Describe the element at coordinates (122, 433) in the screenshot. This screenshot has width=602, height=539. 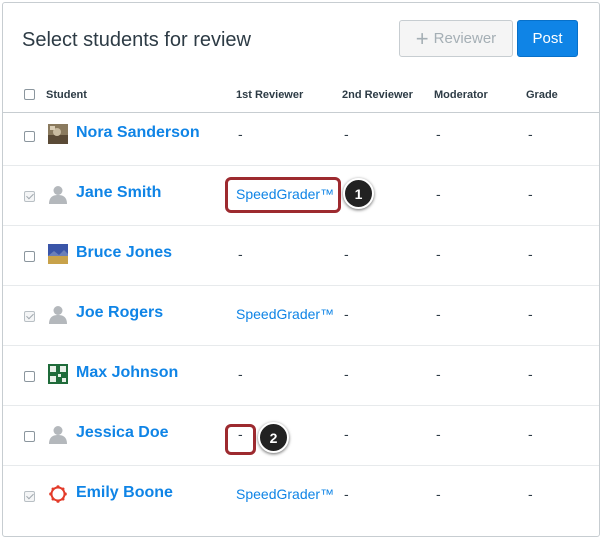
I see `student-name-link: Jessica Doe` at that location.